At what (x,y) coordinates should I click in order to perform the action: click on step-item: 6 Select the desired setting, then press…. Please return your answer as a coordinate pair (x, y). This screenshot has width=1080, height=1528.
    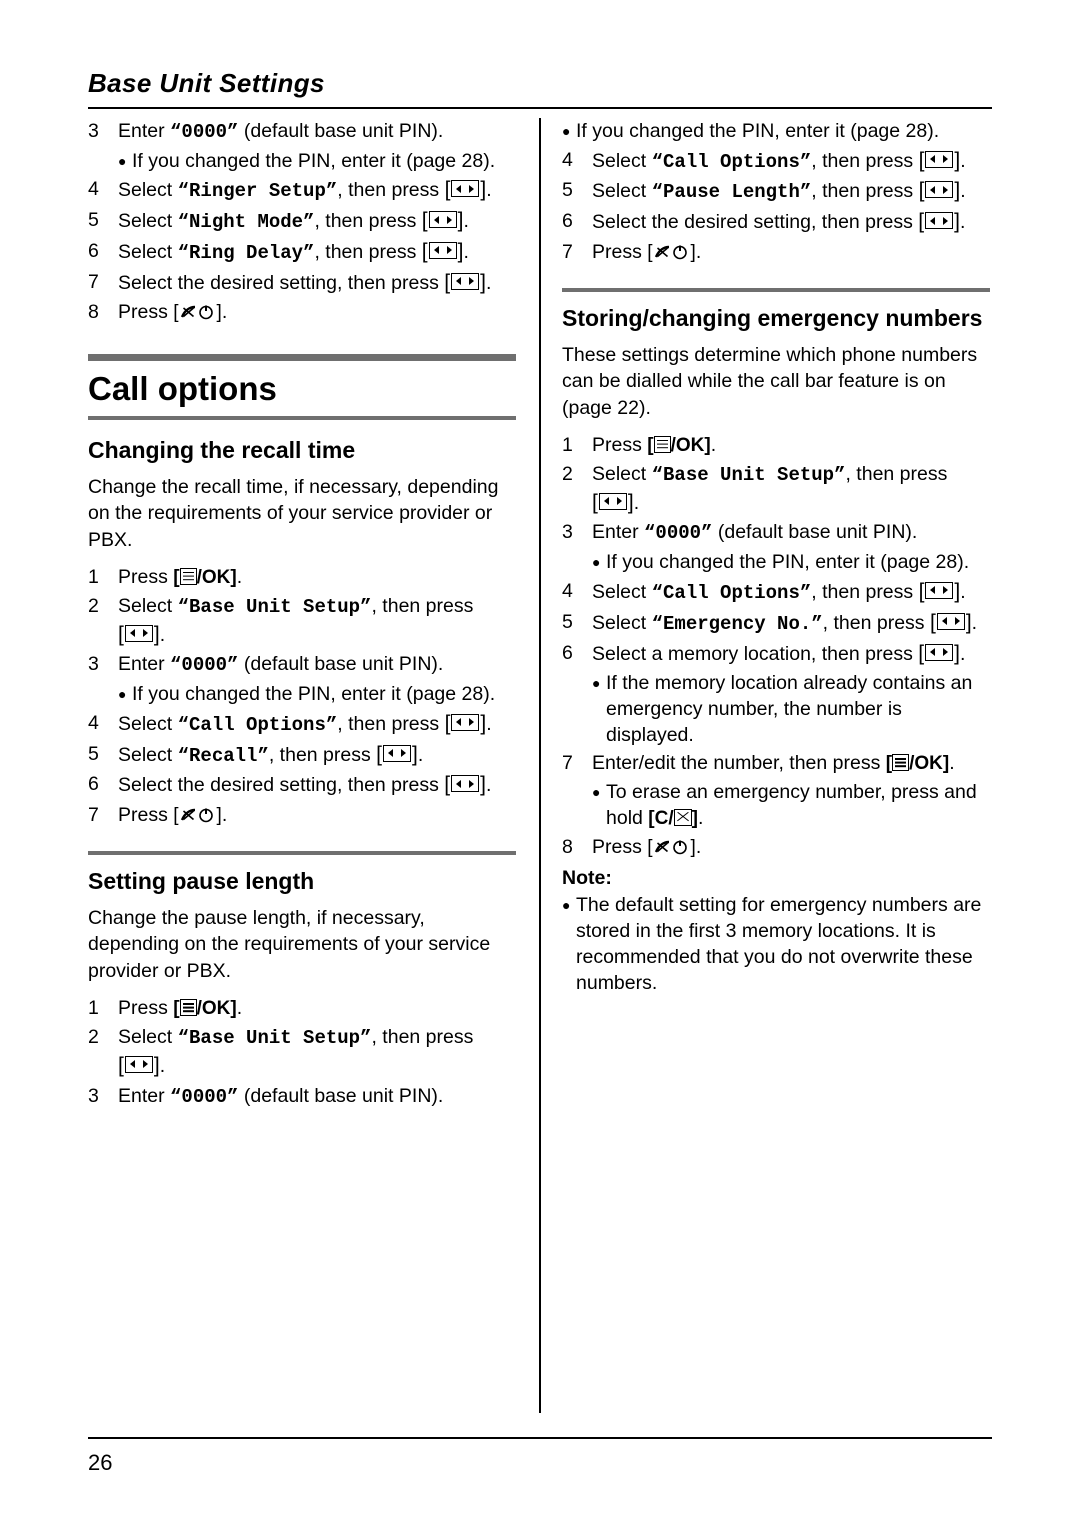
    Looking at the image, I should click on (776, 222).